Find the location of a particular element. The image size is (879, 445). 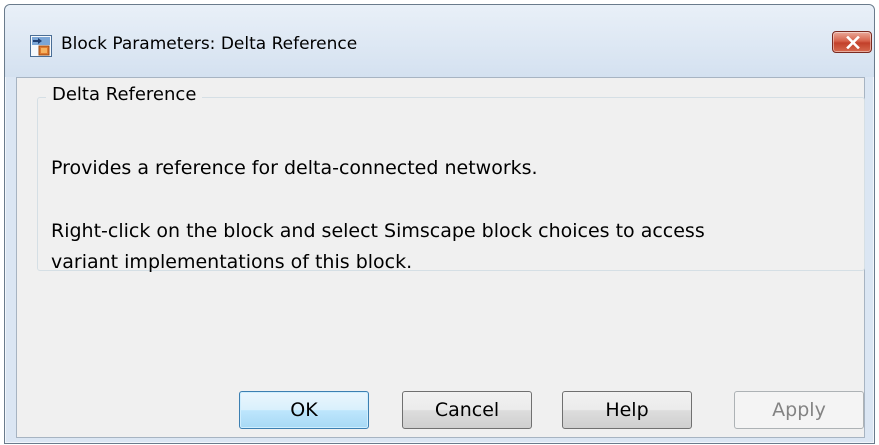

ok-button: OK is located at coordinates (304, 410).